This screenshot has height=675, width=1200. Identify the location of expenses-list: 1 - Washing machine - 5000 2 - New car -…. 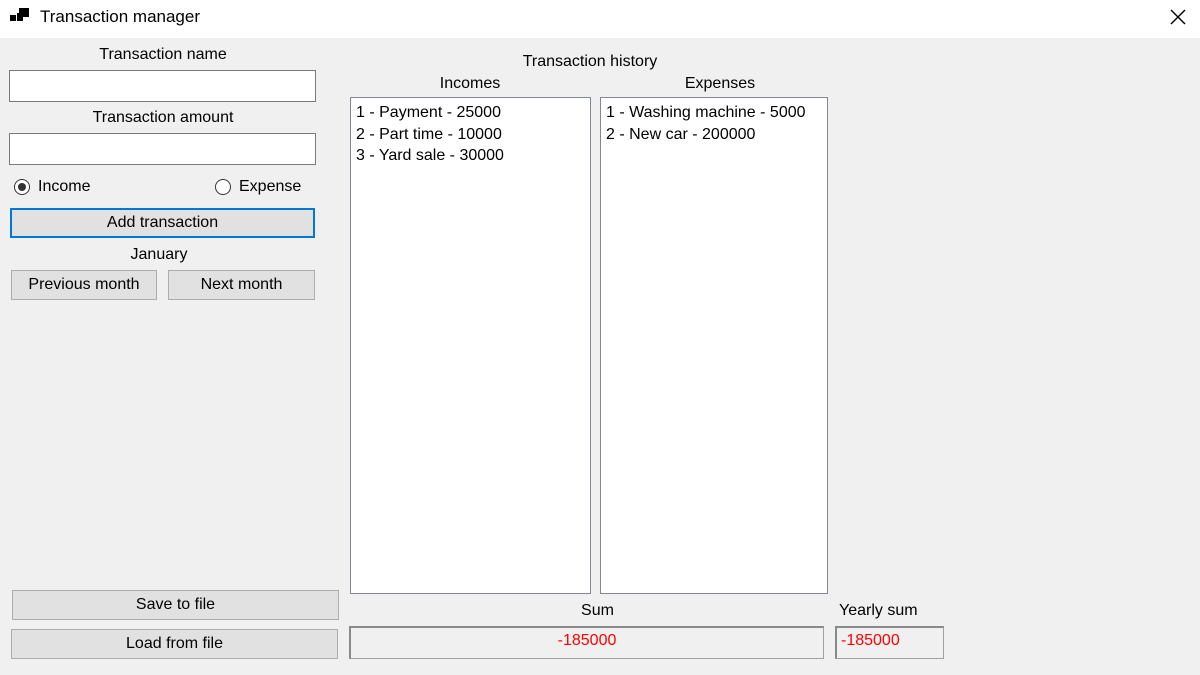
(714, 345).